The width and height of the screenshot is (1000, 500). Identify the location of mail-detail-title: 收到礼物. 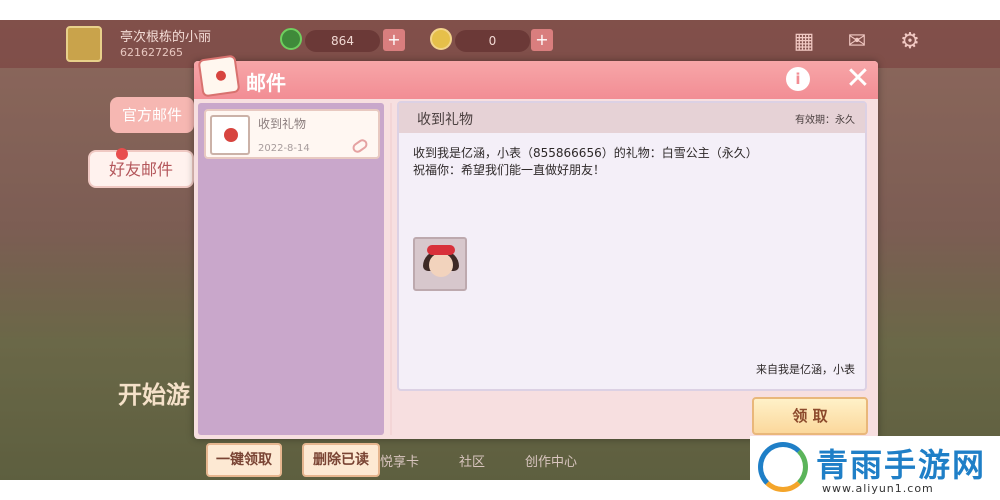
(445, 120).